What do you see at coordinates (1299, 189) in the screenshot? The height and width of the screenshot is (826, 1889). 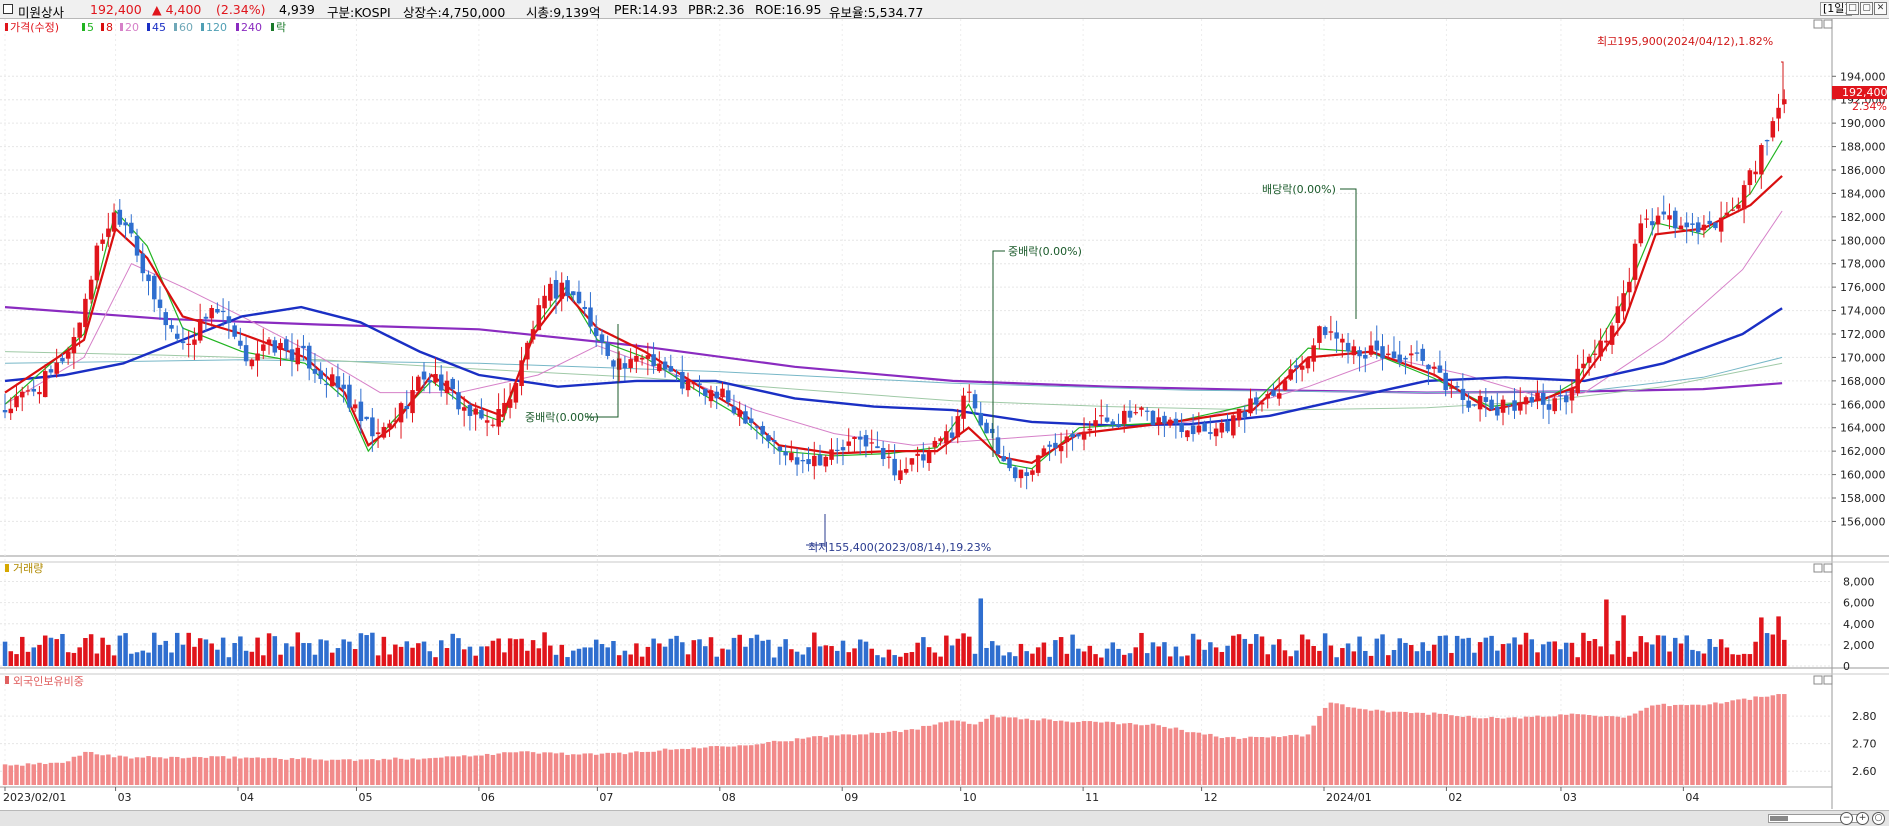 I see `dividend-annotation-3: 배당락(0.00%)` at bounding box center [1299, 189].